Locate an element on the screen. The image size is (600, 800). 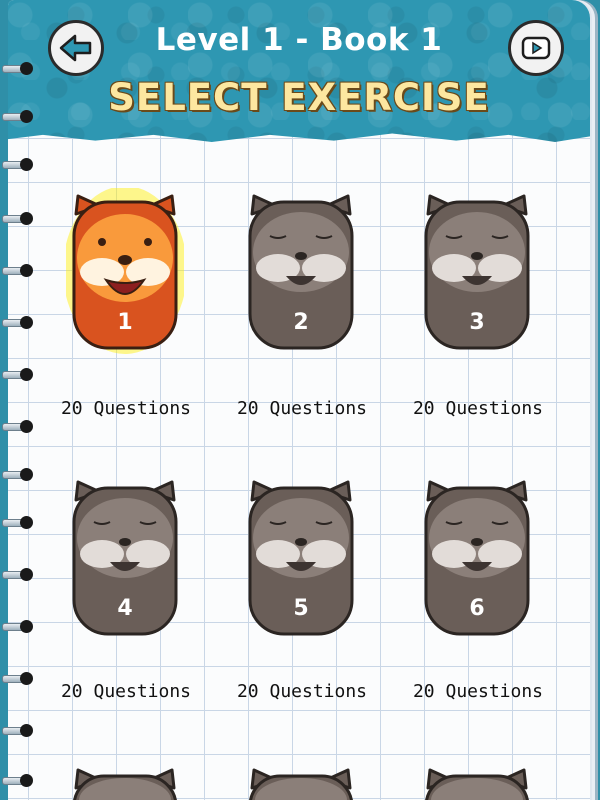
exercise-tile-6: 6 is located at coordinates (477, 557).